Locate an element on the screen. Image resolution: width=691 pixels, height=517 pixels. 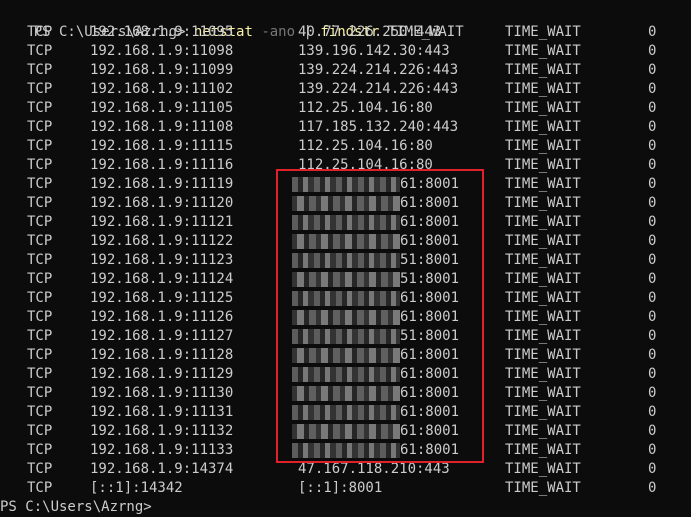
local-address-cell: 192.168.1.9:11099 is located at coordinates (162, 70).